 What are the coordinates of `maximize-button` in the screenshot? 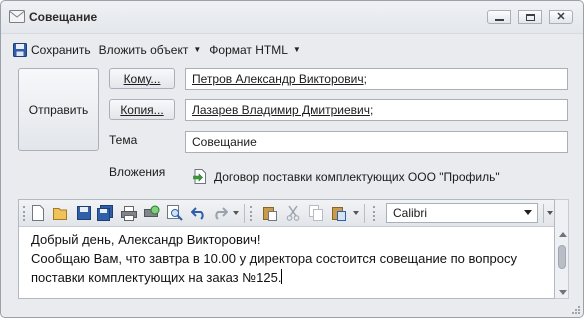 It's located at (530, 17).